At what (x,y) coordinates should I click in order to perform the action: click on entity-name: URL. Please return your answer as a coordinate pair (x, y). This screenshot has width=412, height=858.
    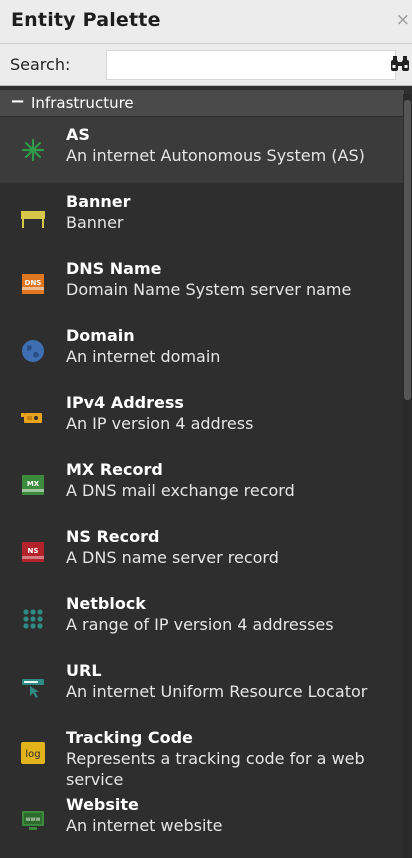
    Looking at the image, I should click on (84, 670).